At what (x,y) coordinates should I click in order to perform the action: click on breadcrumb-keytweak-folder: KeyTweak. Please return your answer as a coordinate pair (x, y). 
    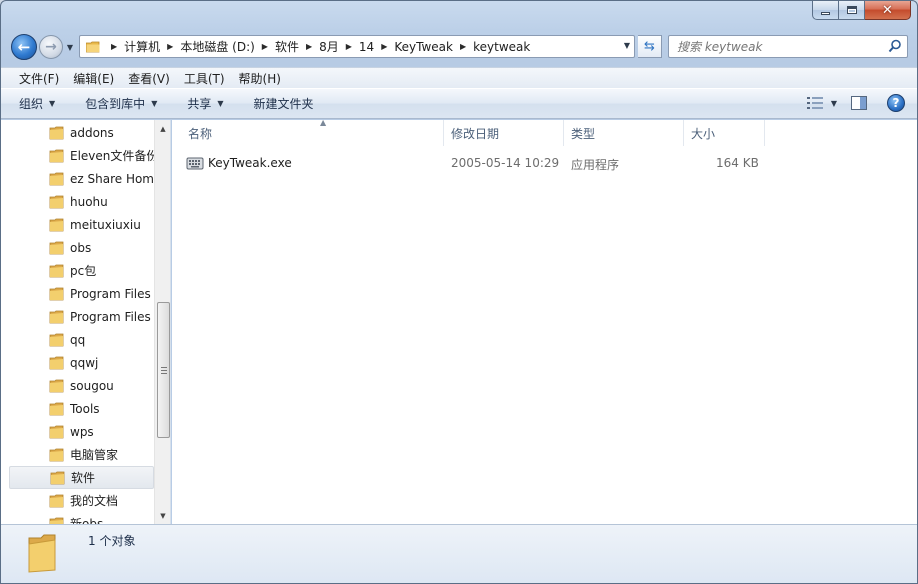
    Looking at the image, I should click on (423, 47).